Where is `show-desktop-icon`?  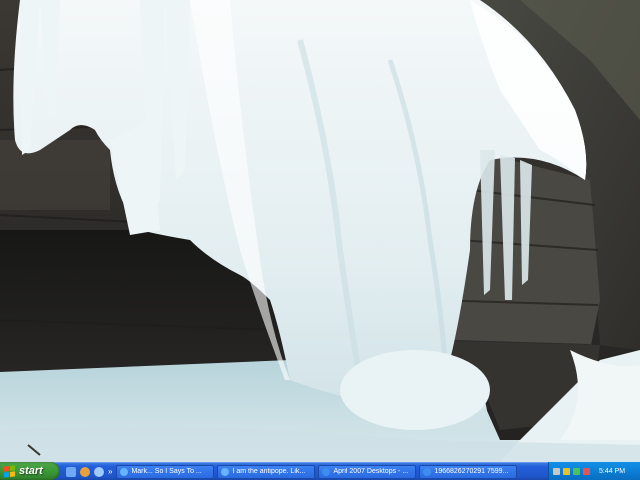
show-desktop-icon is located at coordinates (71, 471).